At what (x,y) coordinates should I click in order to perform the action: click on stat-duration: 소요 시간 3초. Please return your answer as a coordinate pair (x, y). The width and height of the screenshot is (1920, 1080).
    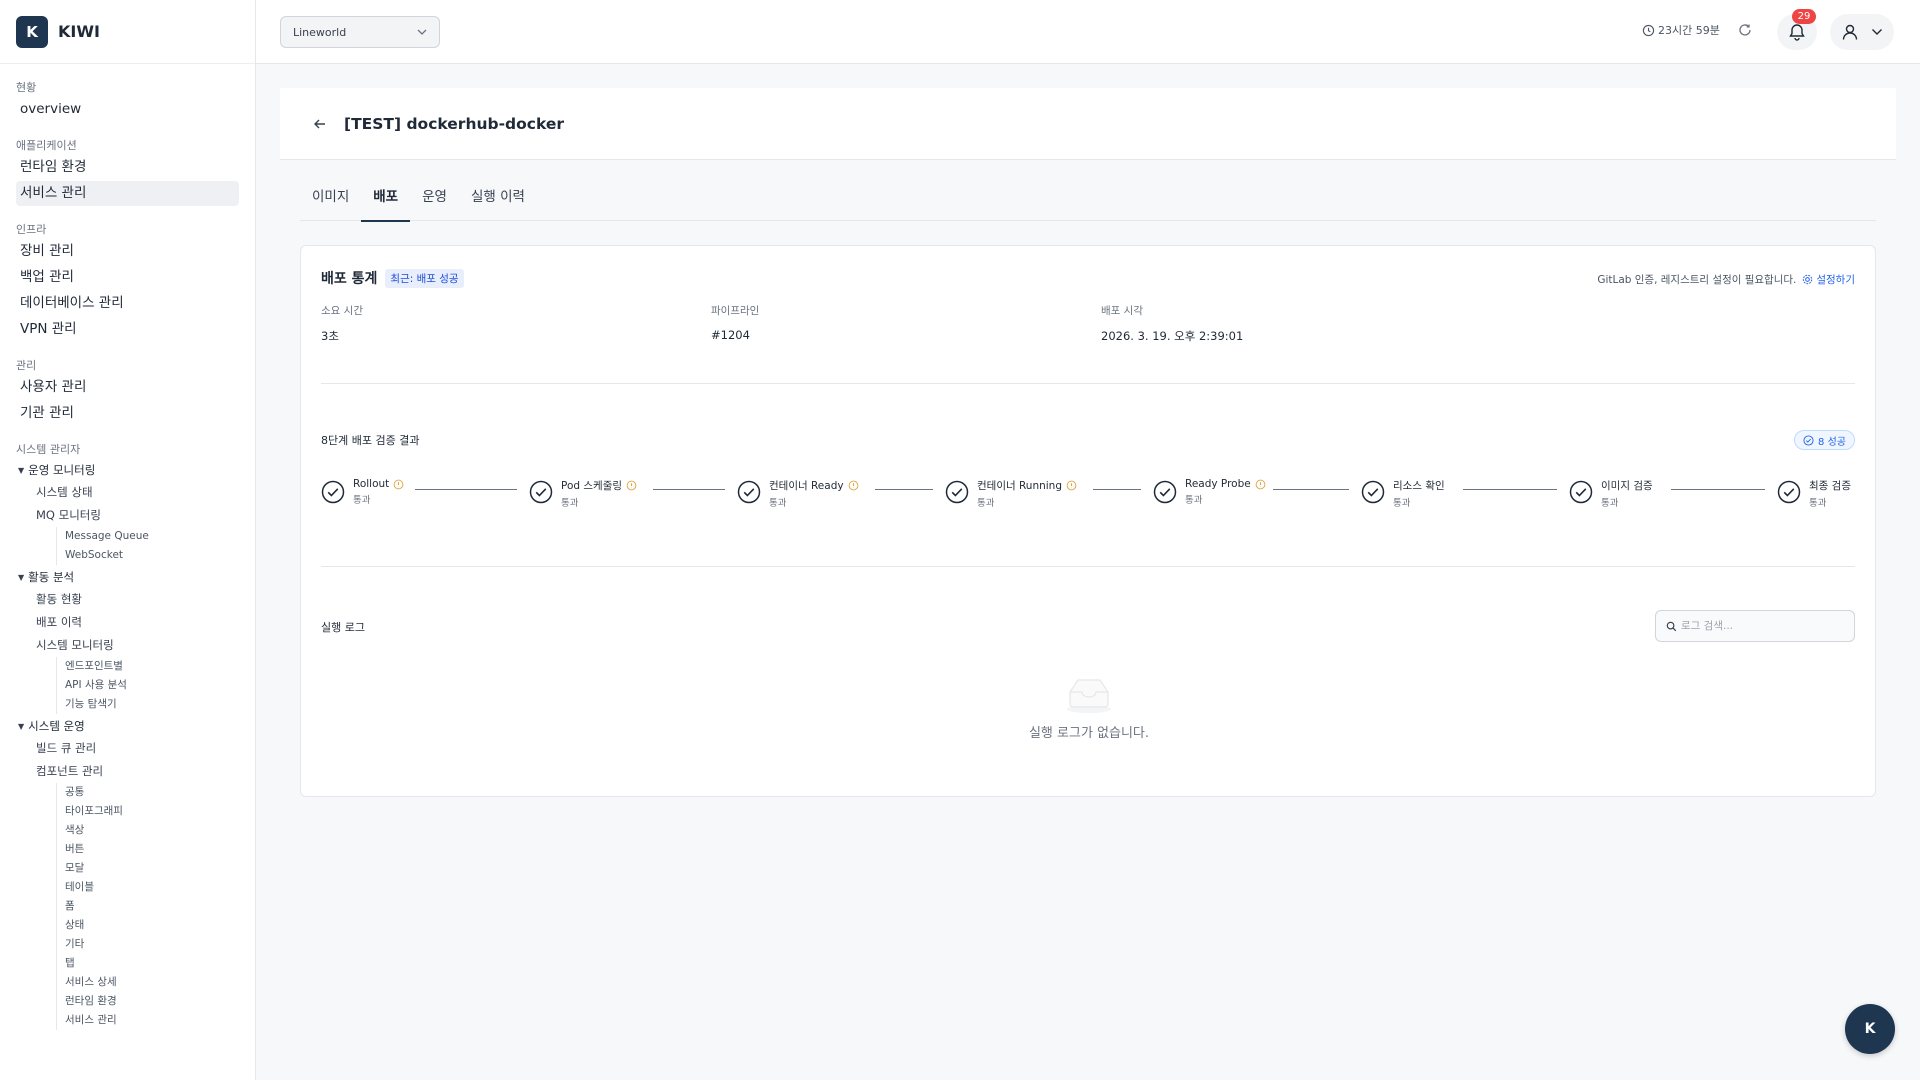
    Looking at the image, I should click on (342, 323).